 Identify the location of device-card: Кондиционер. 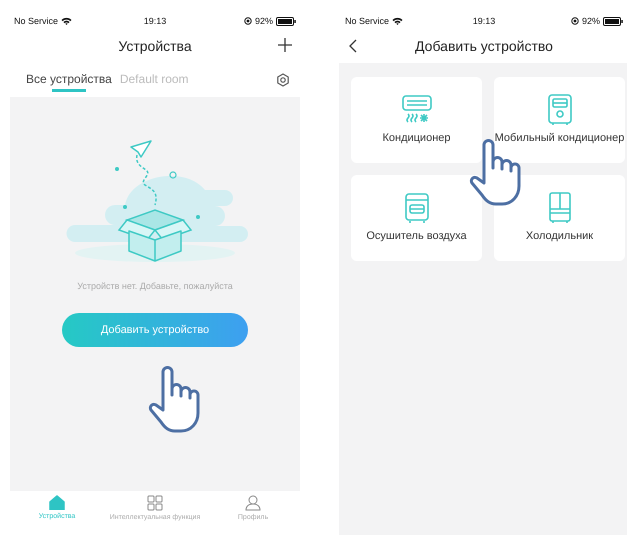
(416, 120).